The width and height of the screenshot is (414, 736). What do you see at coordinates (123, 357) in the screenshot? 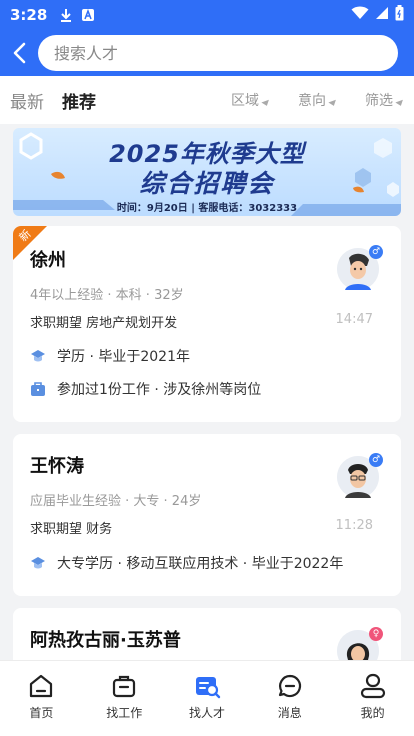
I see `education-text: 学历 · 毕业于2021年` at bounding box center [123, 357].